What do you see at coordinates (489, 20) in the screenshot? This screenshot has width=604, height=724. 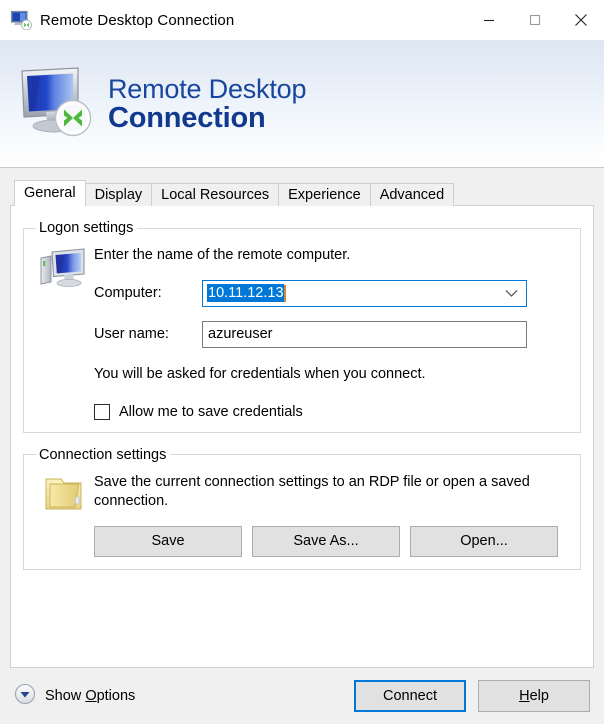 I see `minimize-icon` at bounding box center [489, 20].